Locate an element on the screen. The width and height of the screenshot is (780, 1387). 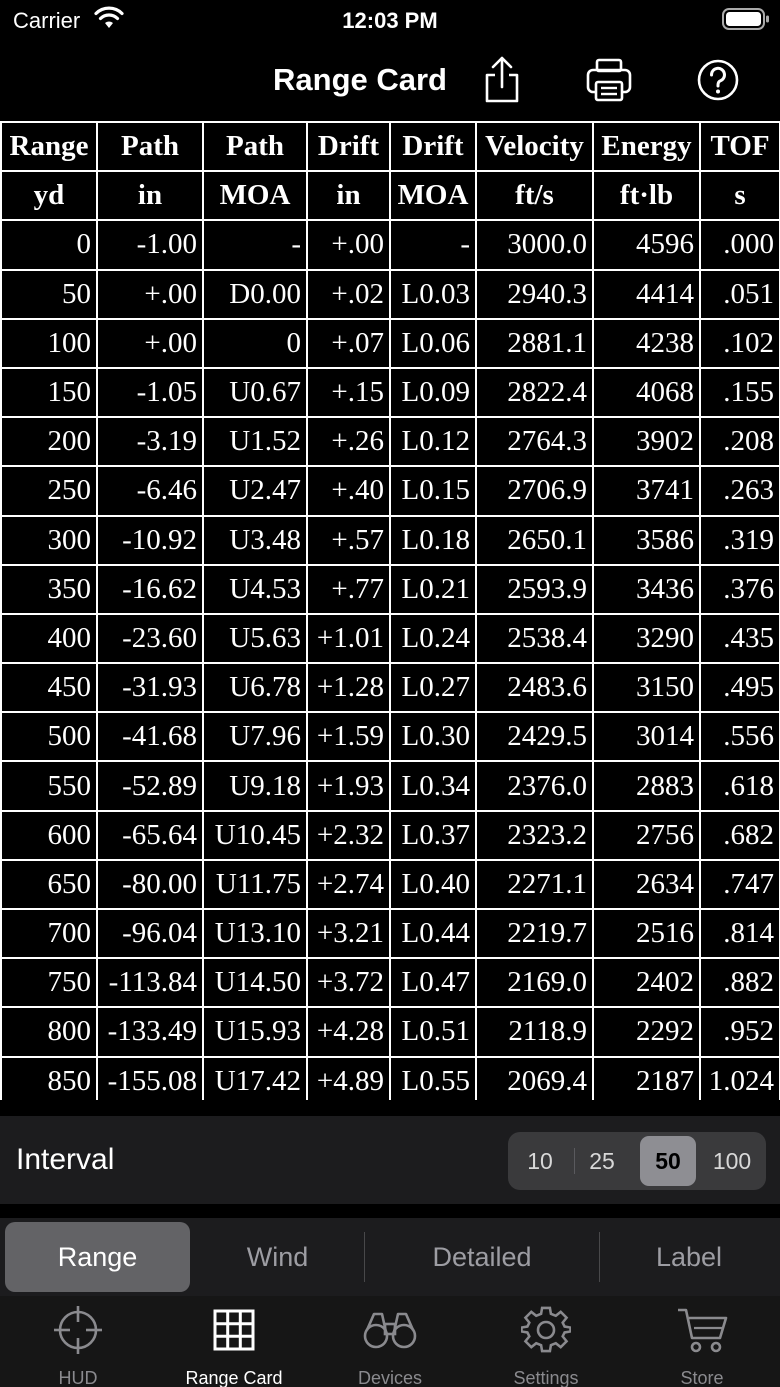
table-cell: L0.27 is located at coordinates (433, 688).